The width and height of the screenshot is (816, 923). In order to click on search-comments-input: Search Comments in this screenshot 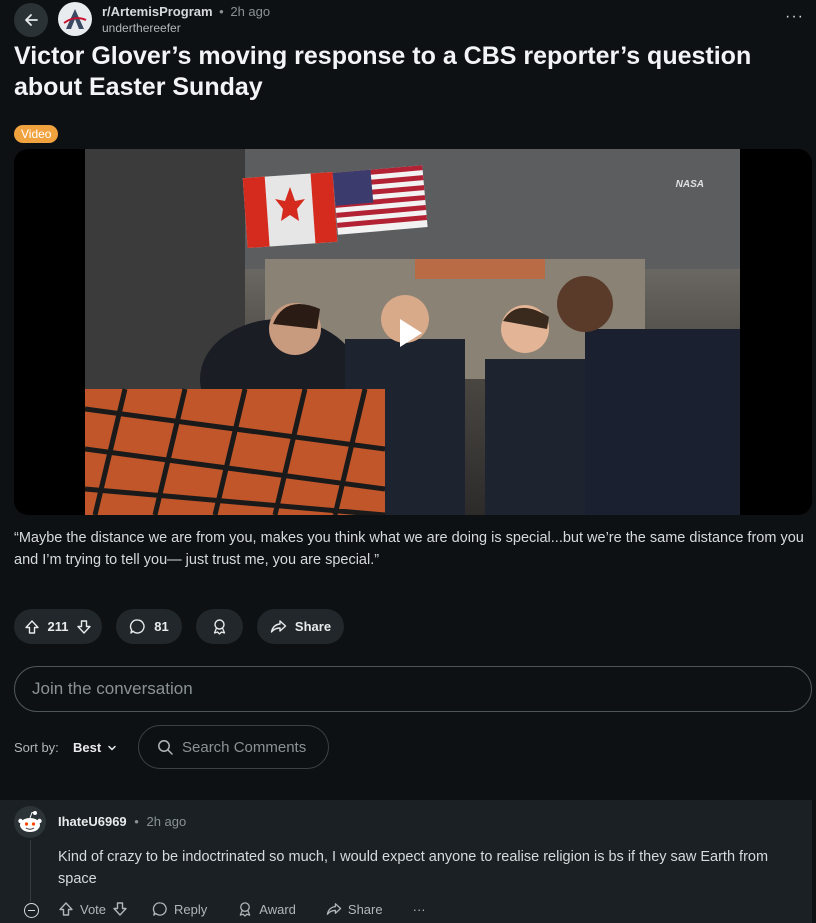, I will do `click(233, 747)`.